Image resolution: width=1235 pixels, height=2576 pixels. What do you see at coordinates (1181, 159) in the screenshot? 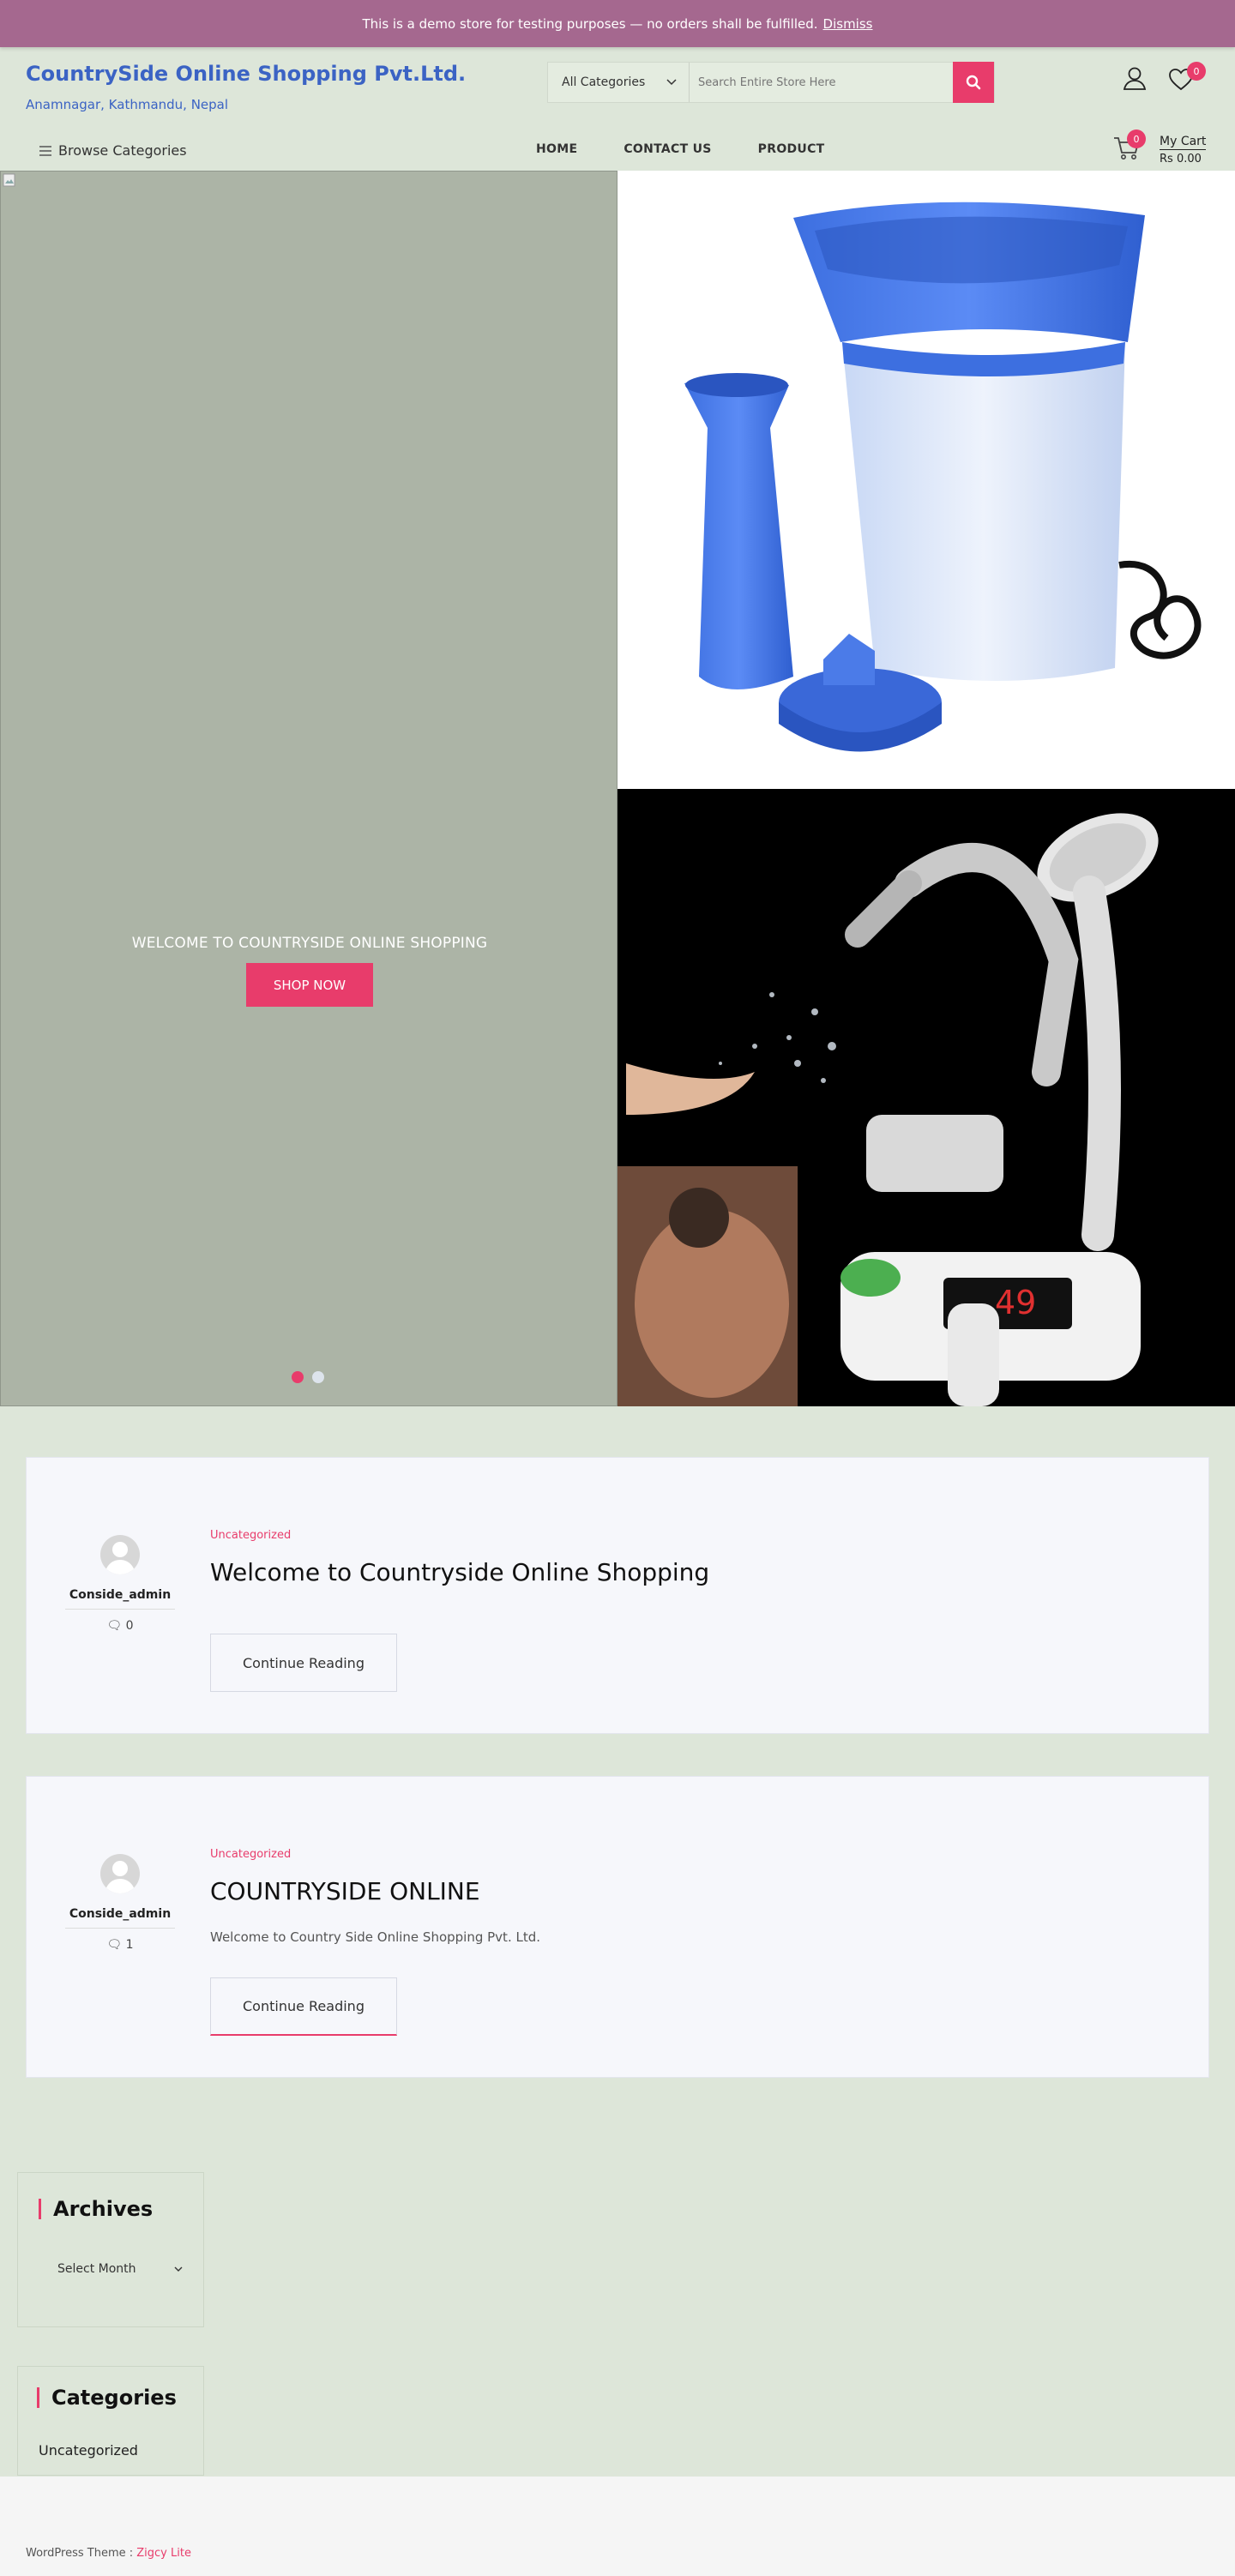
I see `cart-total: Rs 0.00` at bounding box center [1181, 159].